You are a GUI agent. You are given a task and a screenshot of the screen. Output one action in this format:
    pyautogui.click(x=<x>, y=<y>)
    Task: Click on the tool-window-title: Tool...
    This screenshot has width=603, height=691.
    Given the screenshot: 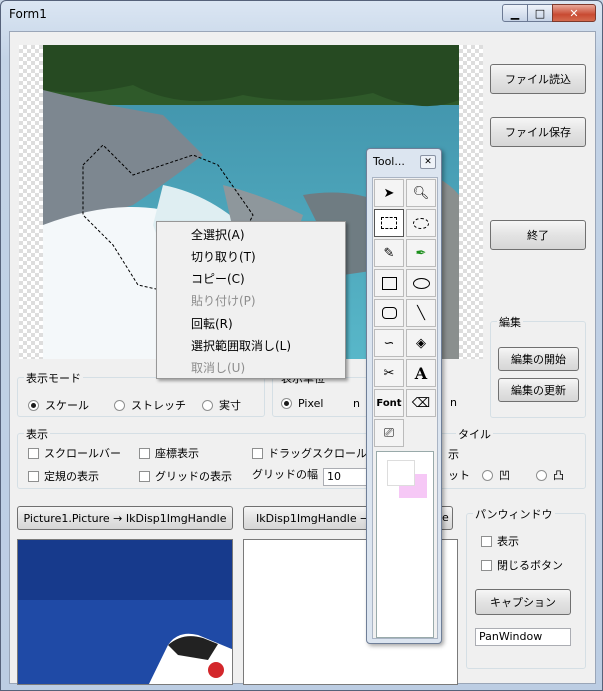 What is the action you would take?
    pyautogui.click(x=389, y=161)
    